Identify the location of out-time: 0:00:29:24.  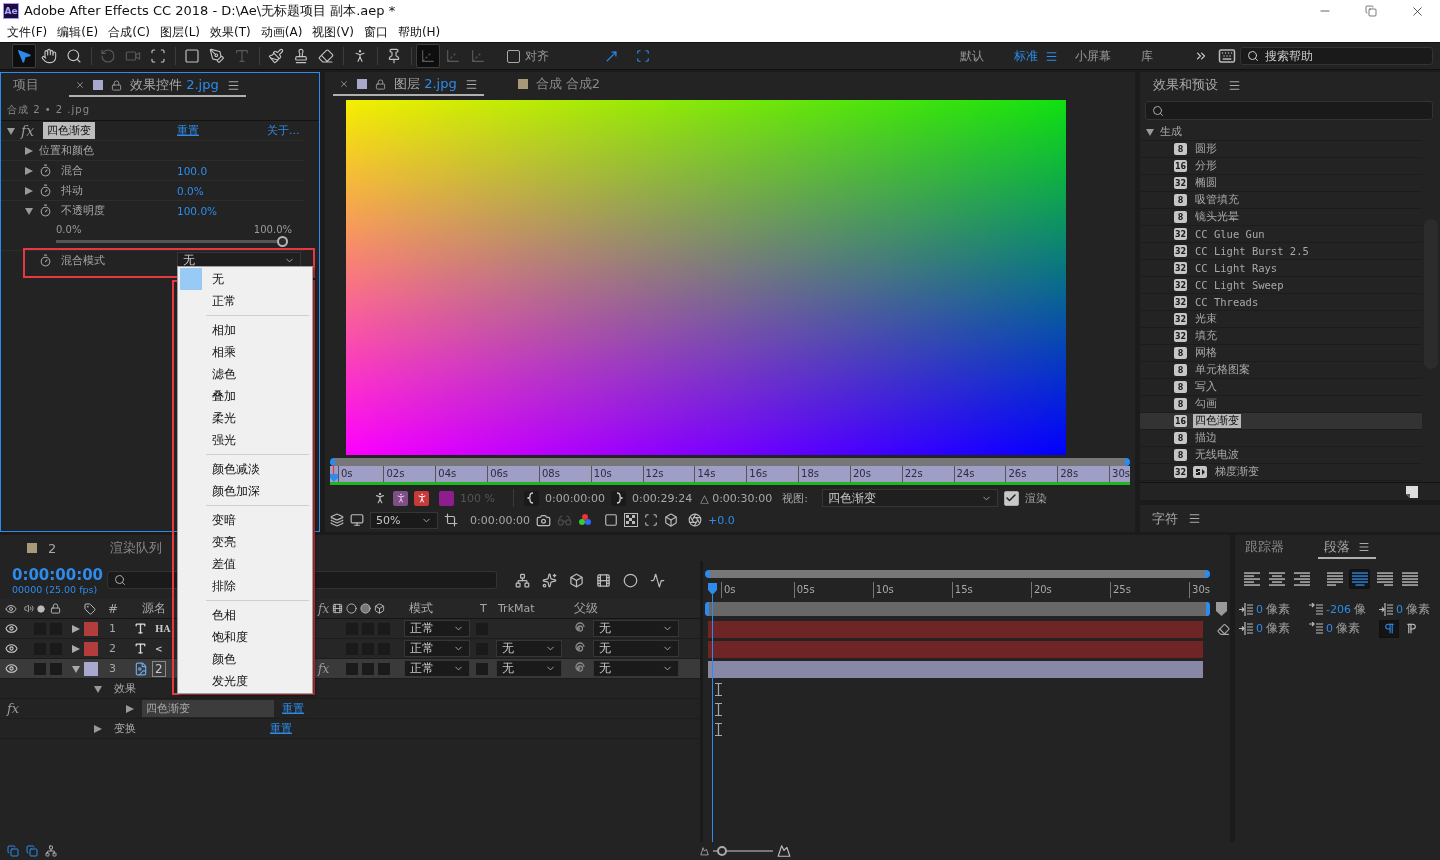
(662, 498).